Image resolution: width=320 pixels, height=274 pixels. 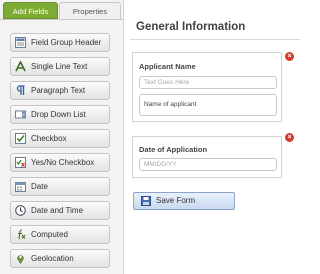 I want to click on single-line-text-button: Single Line Text, so click(x=60, y=66).